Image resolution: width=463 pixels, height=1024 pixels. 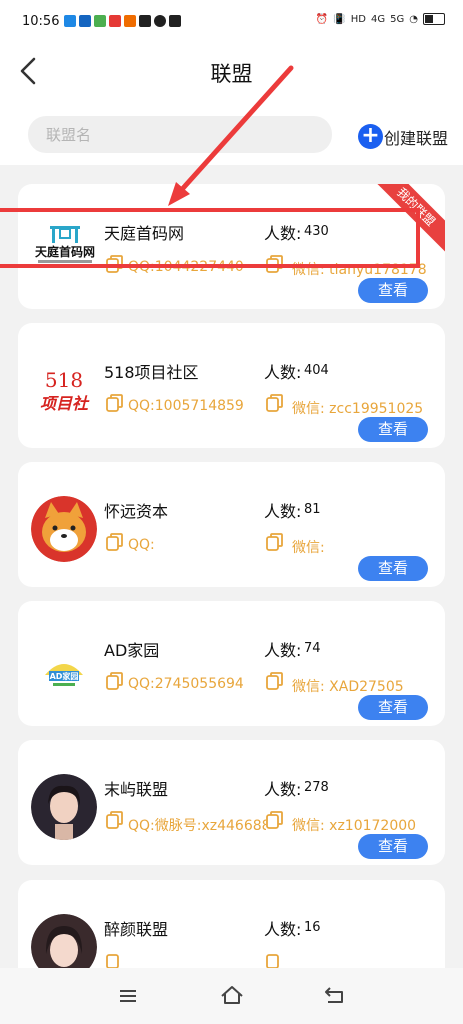 What do you see at coordinates (64, 668) in the screenshot?
I see `ad-home-logo: AD家园` at bounding box center [64, 668].